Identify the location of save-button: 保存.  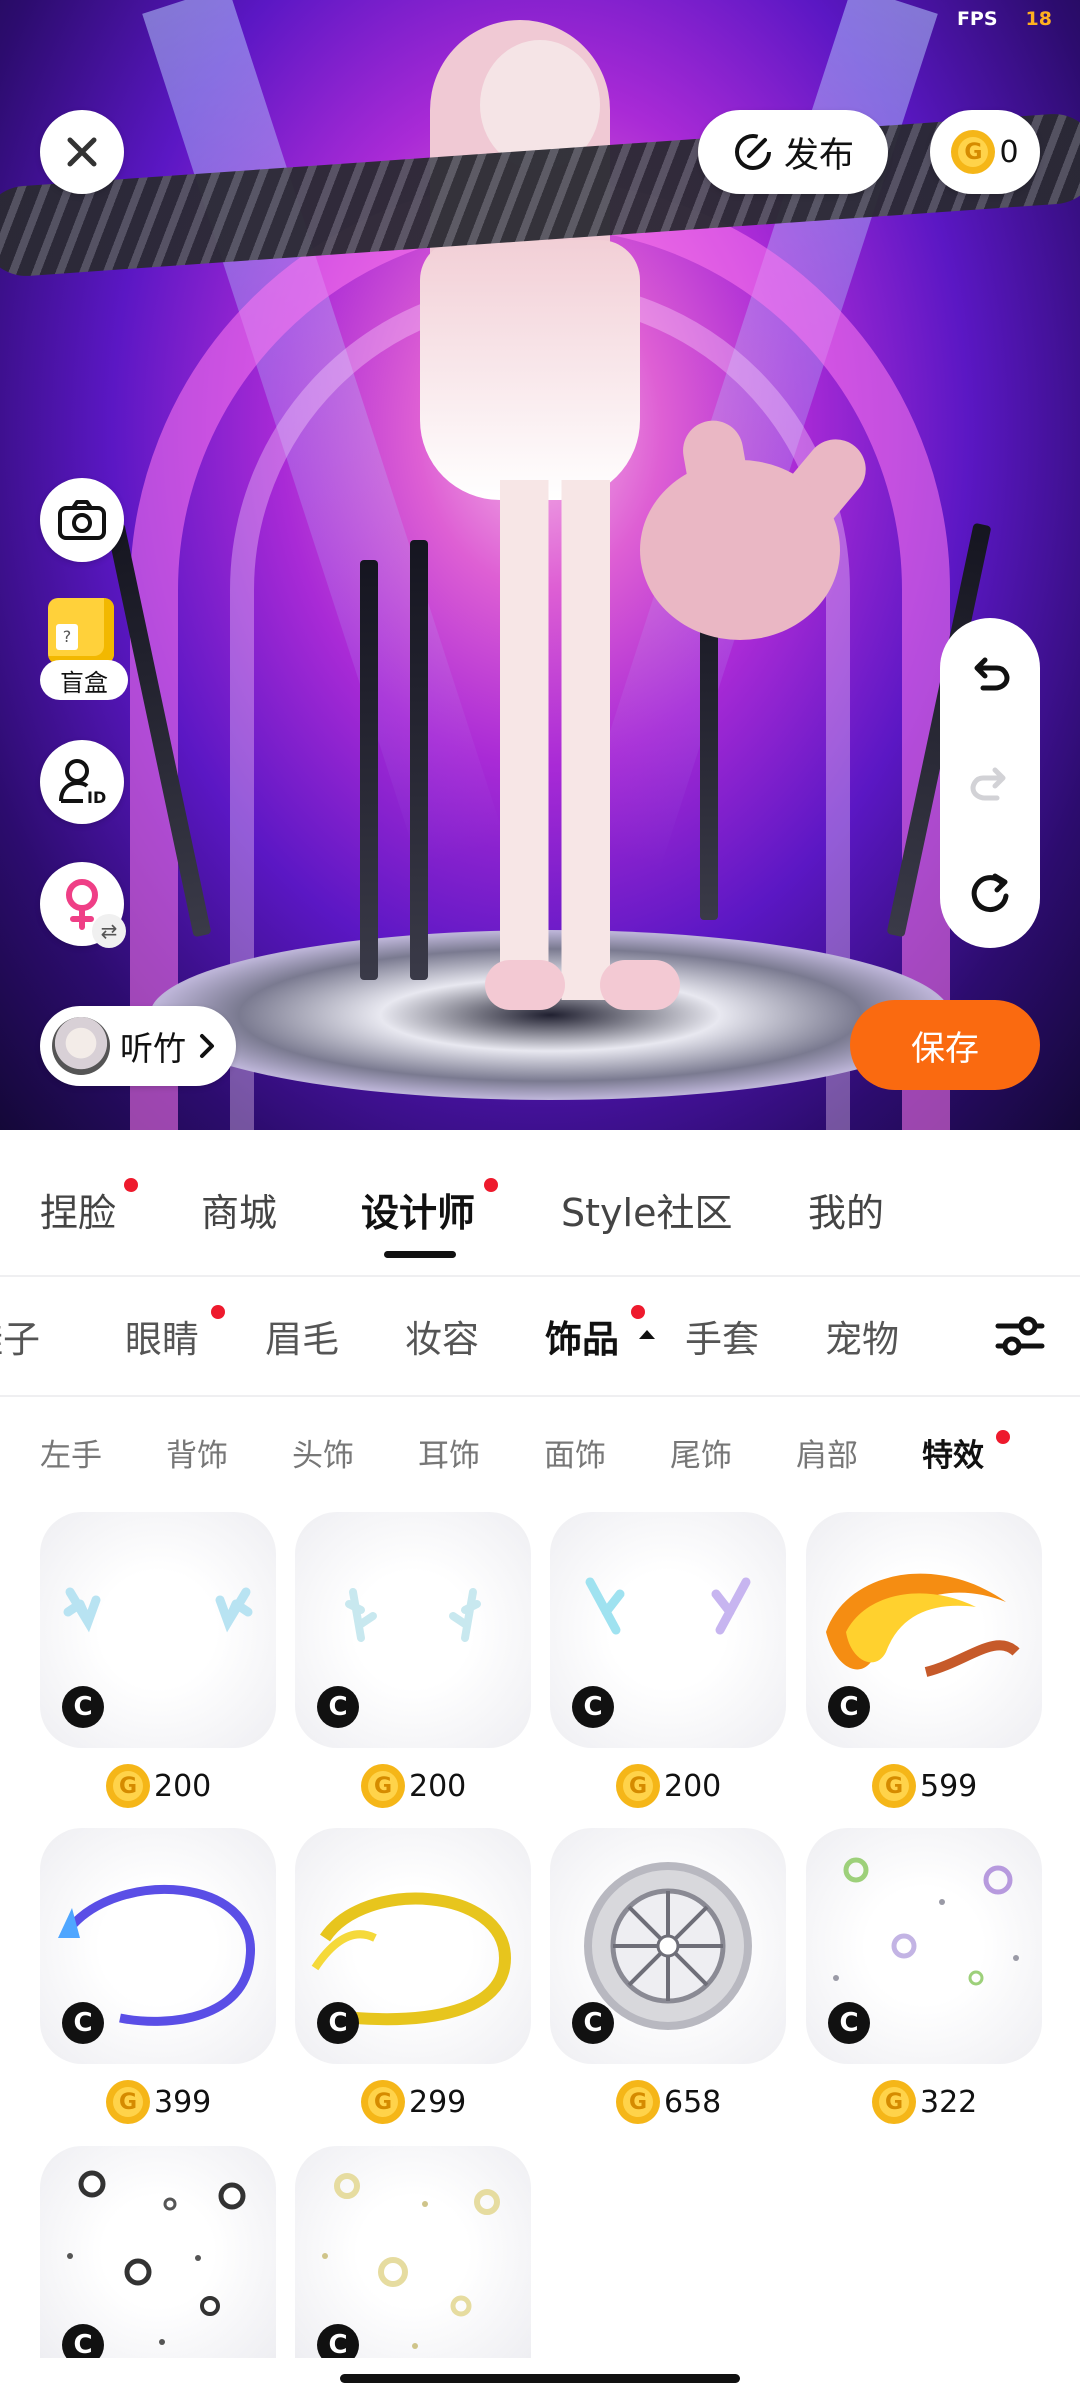
(945, 1045).